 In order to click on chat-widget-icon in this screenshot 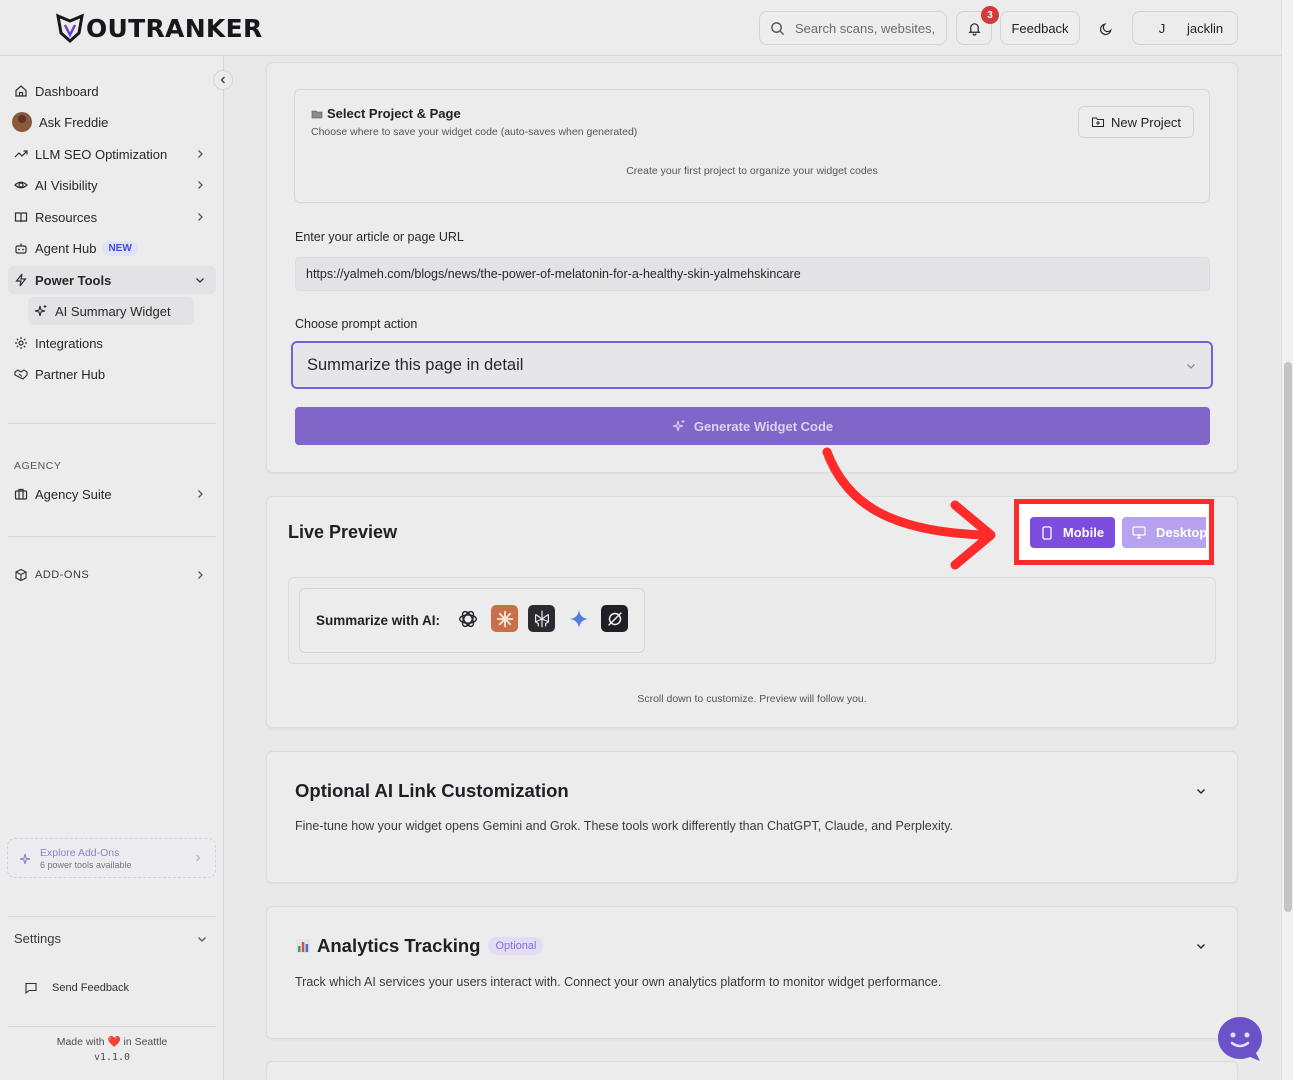, I will do `click(1240, 1039)`.